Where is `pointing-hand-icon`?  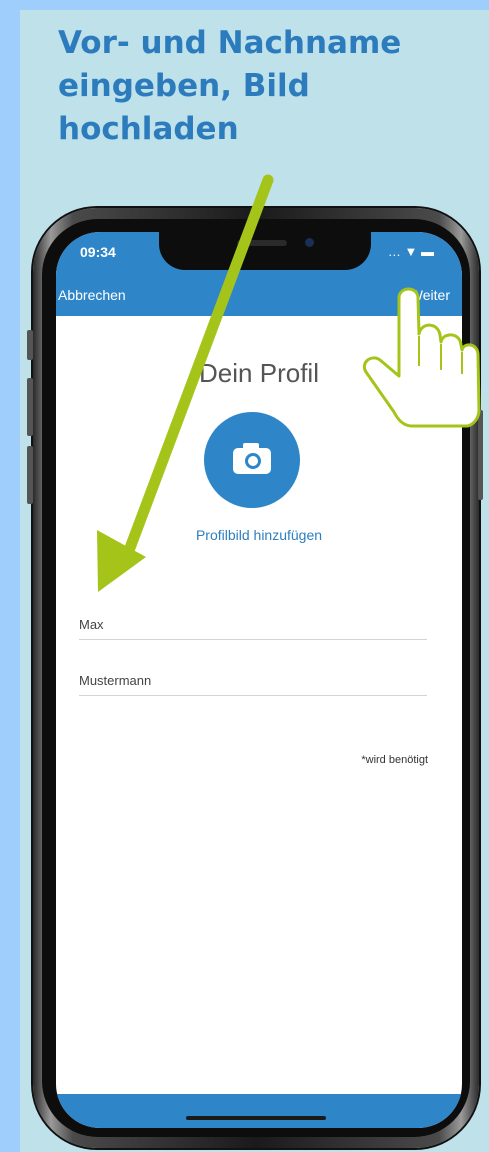
pointing-hand-icon is located at coordinates (422, 357).